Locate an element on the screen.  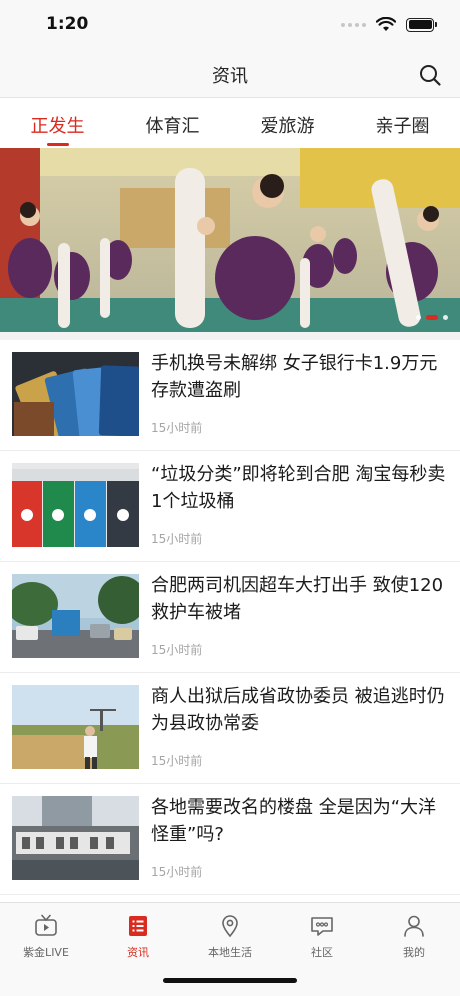
tabbar-item-profile: 我的 is located at coordinates (414, 935).